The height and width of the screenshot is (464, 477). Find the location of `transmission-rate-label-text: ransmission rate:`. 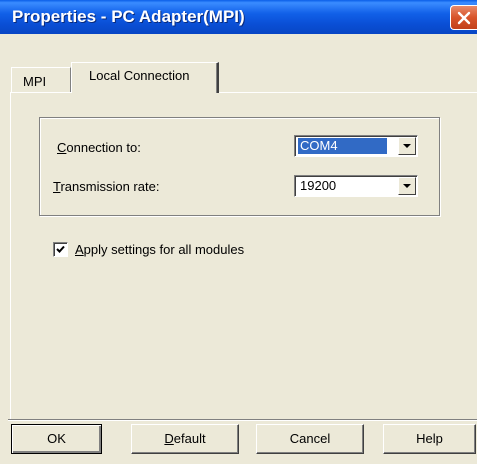

transmission-rate-label-text: ransmission rate: is located at coordinates (110, 186).